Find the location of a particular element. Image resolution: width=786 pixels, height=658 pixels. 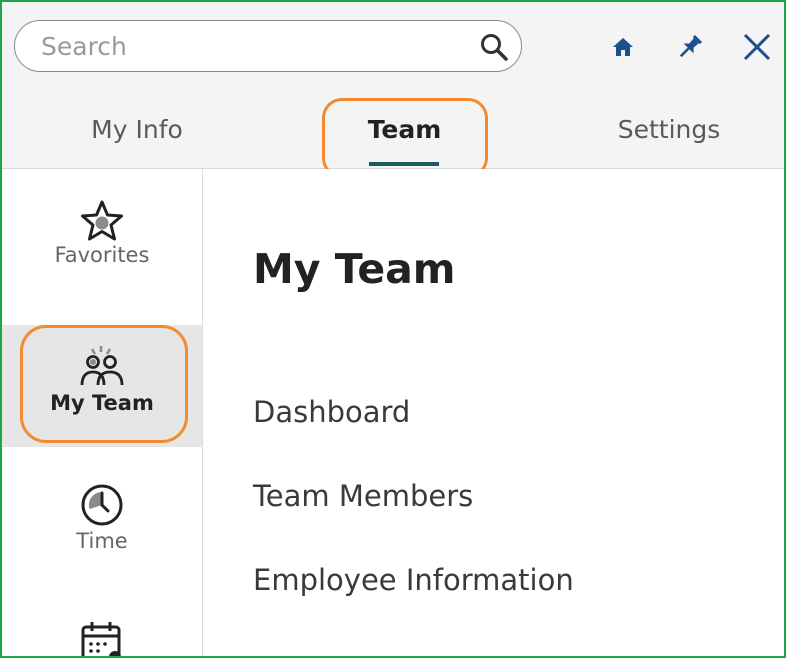

tab-settings: Settings is located at coordinates (669, 130).